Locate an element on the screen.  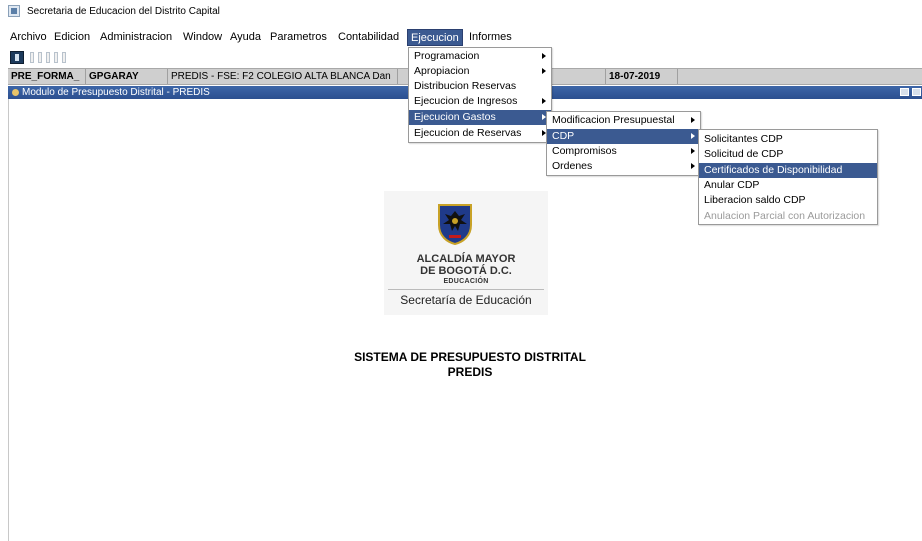
menu-item-distribucion-reservas: Distribucion Reservas is located at coordinates (480, 86).